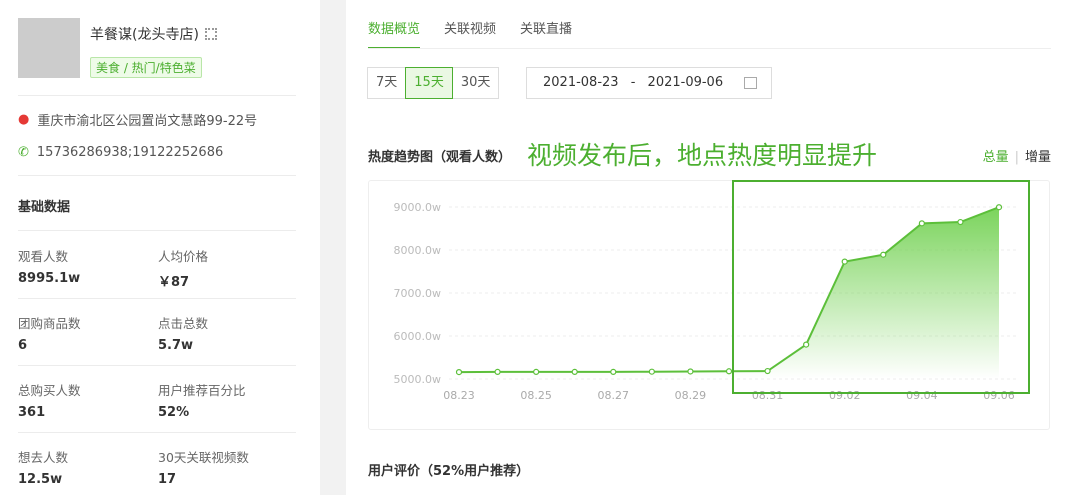 This screenshot has height=495, width=1079. Describe the element at coordinates (614, 395) in the screenshot. I see `x-tick-label: 08.27` at that location.